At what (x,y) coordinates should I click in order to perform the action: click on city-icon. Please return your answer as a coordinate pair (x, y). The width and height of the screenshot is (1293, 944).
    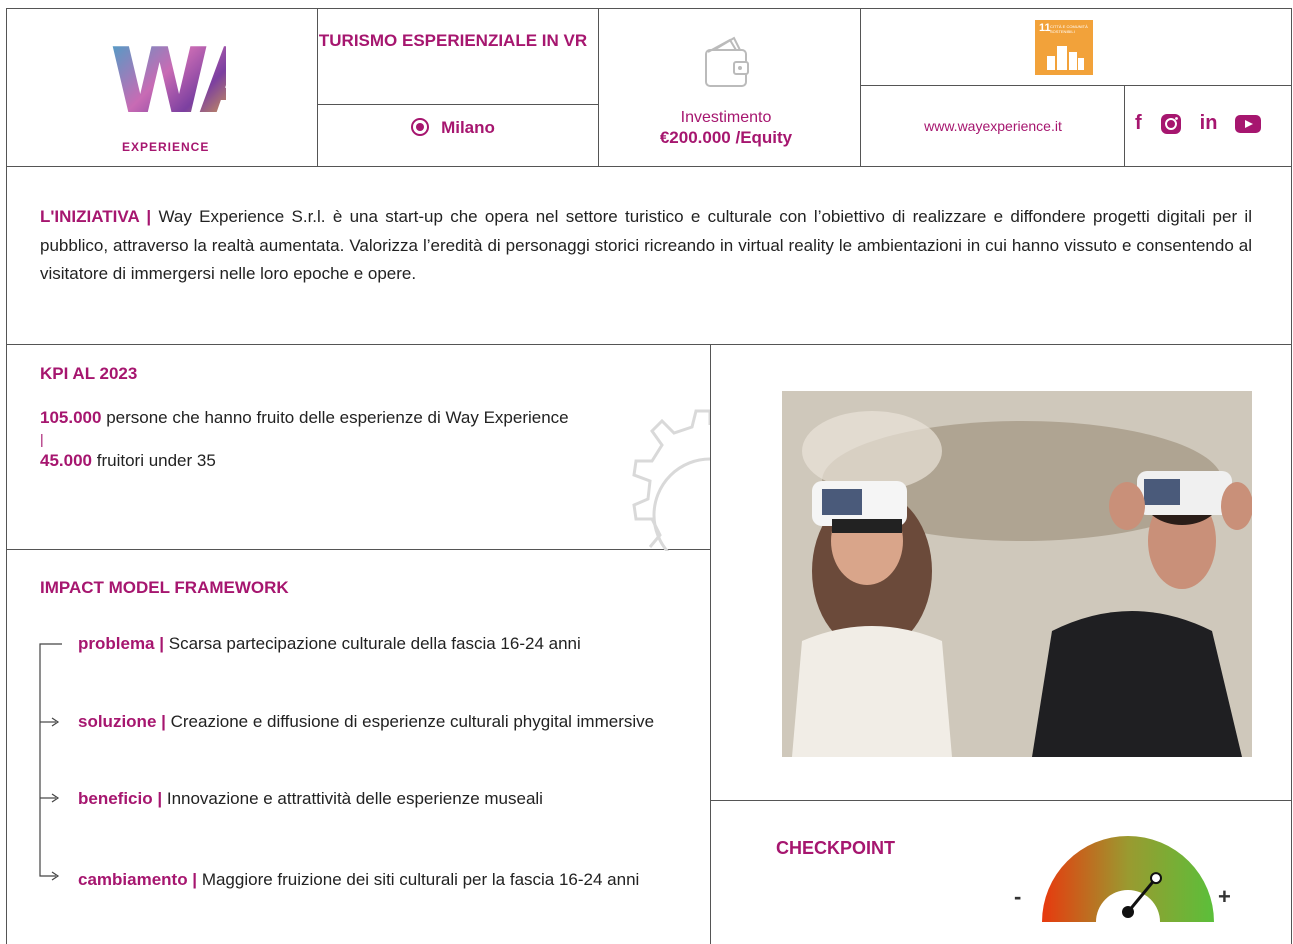
    Looking at the image, I should click on (1065, 58).